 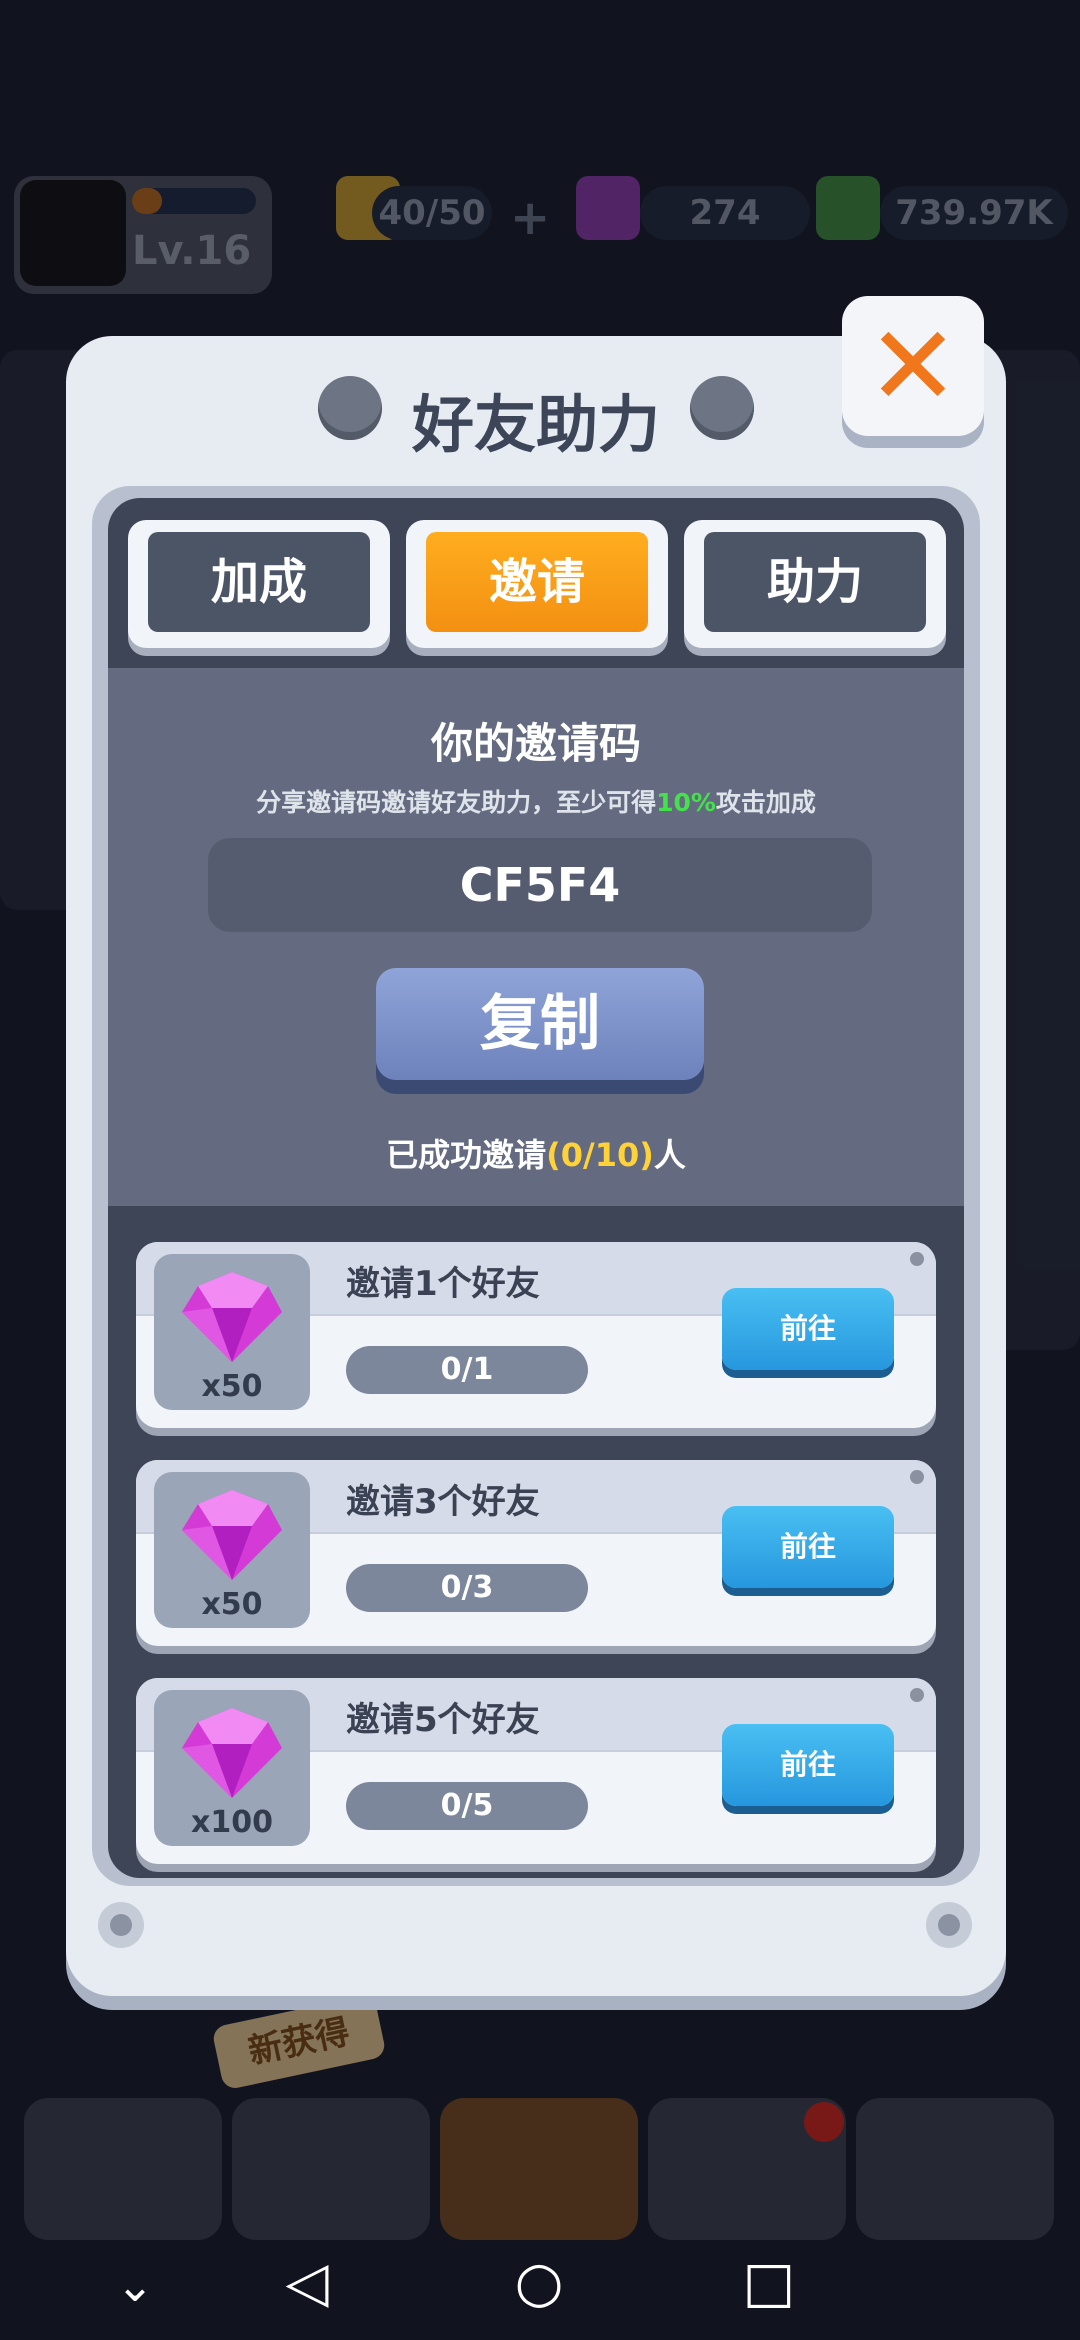 I want to click on tab-bonus-label: 加成, so click(x=259, y=582).